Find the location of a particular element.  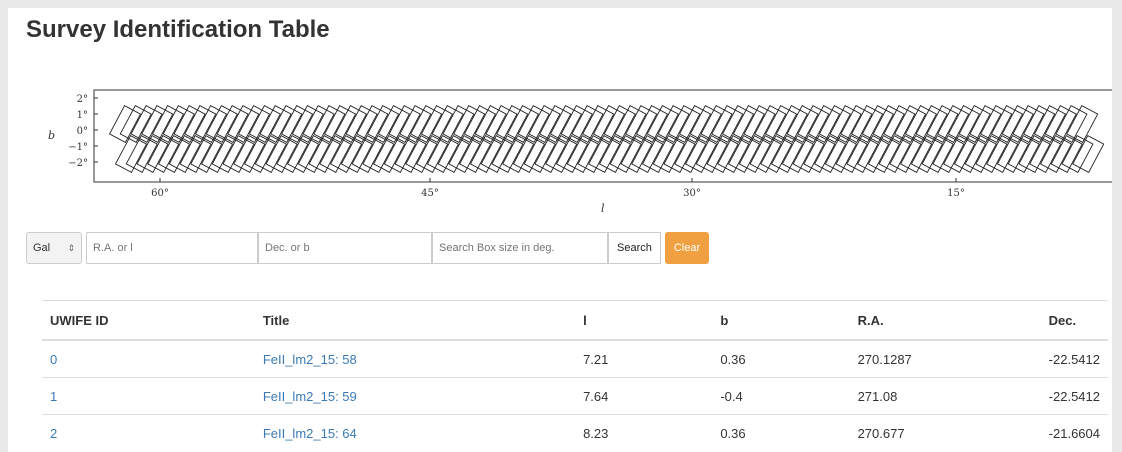

search-controls: Gal ⇕ Search Clear is located at coordinates (368, 248).